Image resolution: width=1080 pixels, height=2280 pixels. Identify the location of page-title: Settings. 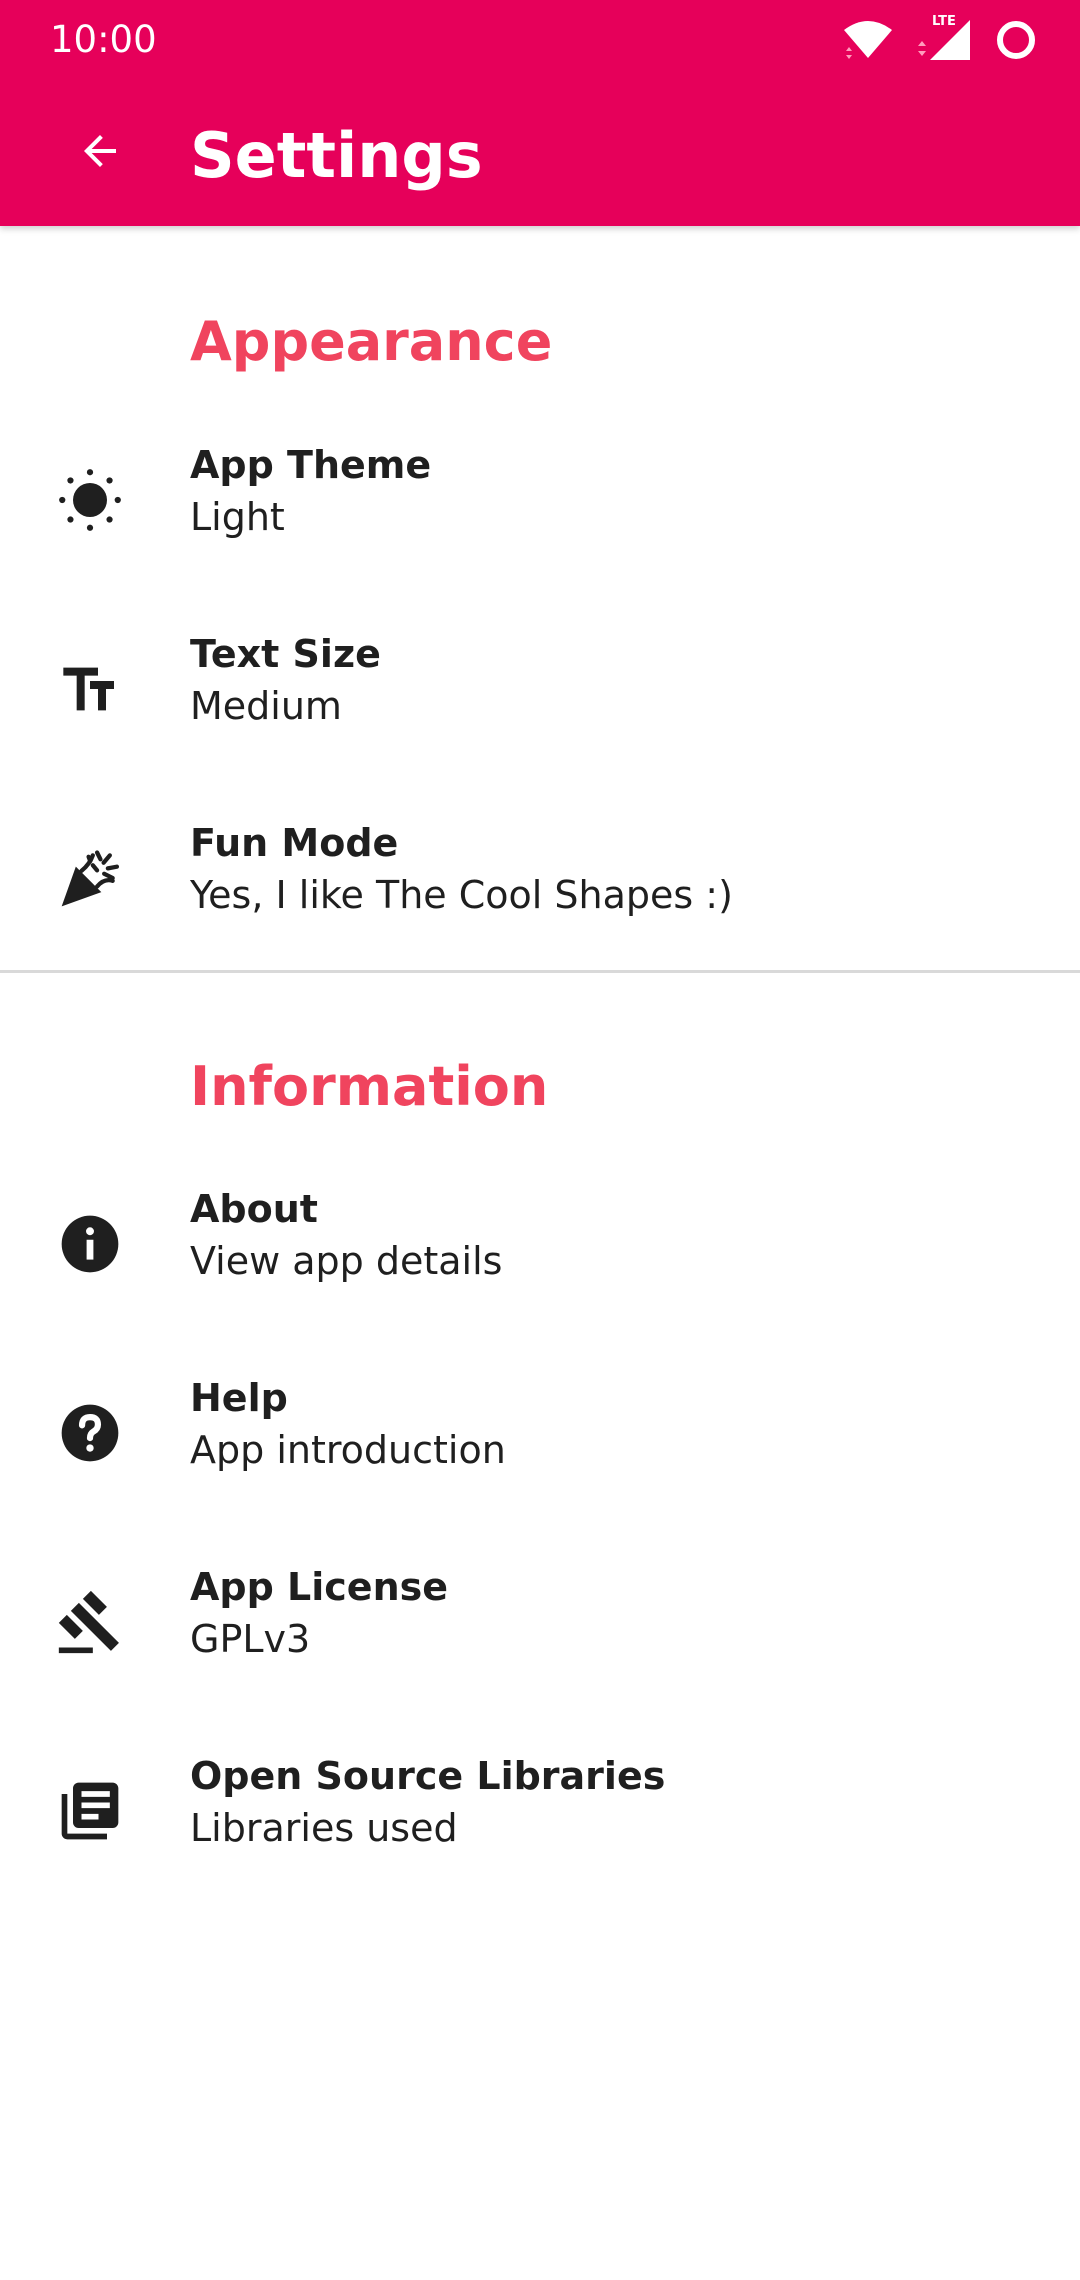
(336, 155).